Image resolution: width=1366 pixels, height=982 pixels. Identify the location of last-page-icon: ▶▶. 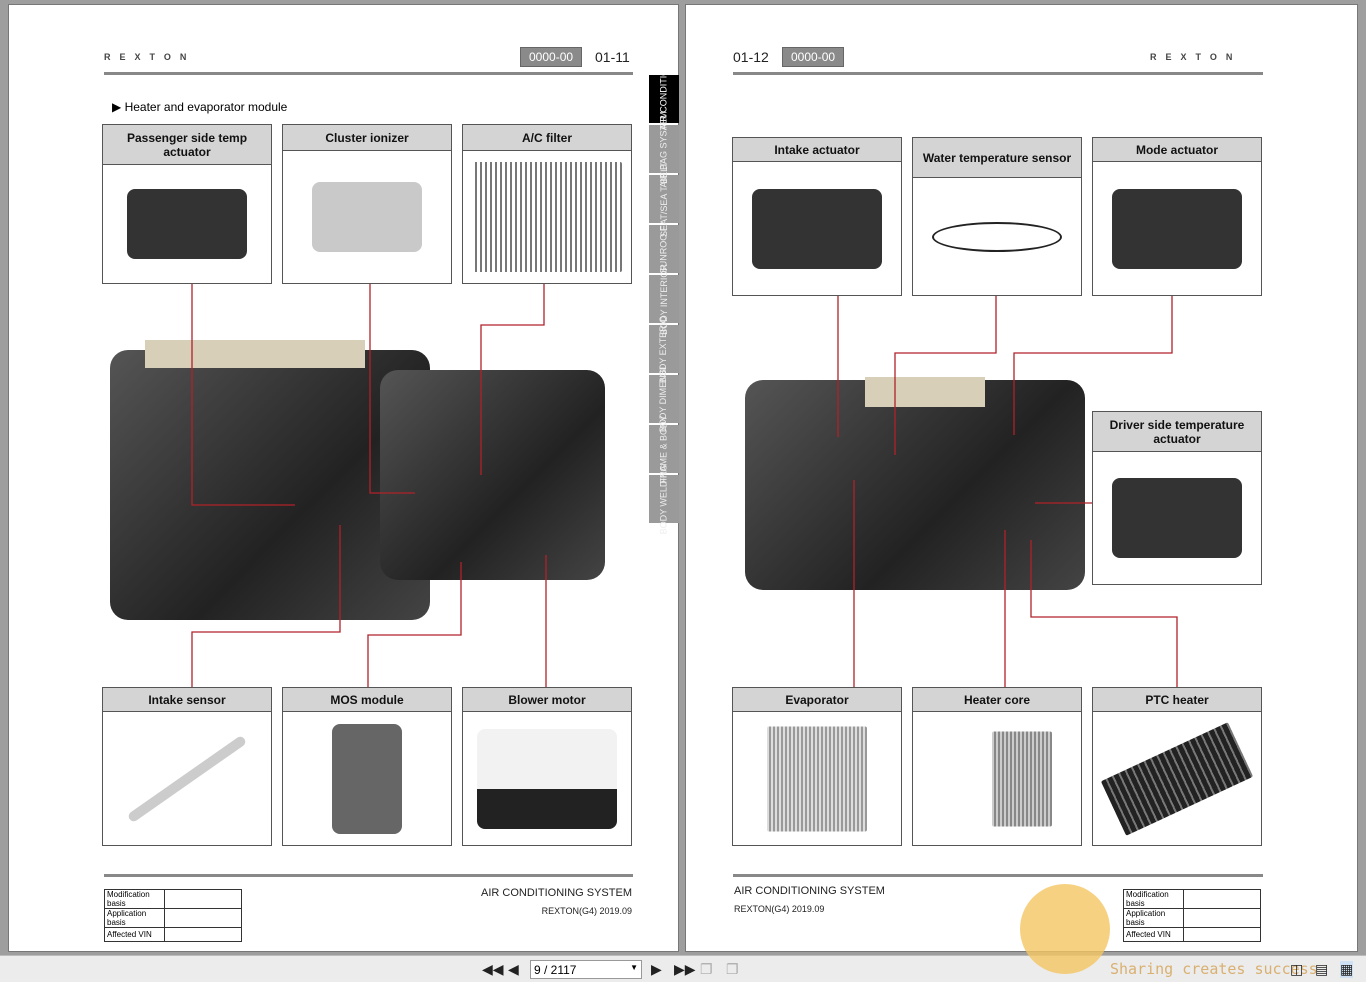
(685, 969).